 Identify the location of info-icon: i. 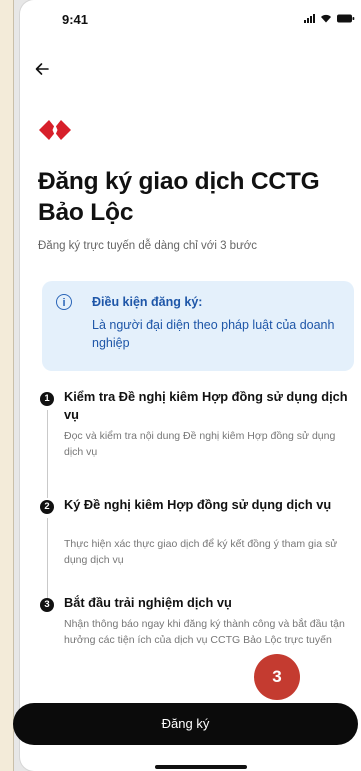
(64, 302).